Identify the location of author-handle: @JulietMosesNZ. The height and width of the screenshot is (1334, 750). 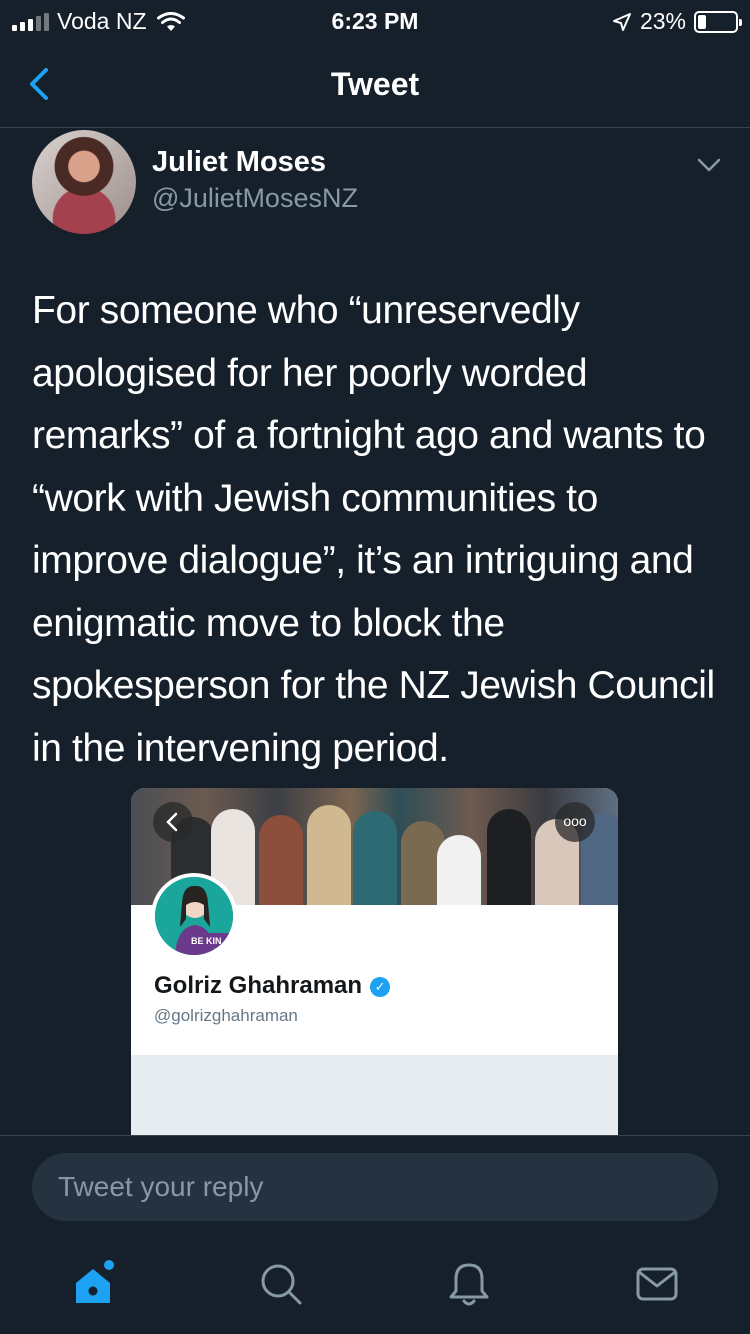
(255, 198).